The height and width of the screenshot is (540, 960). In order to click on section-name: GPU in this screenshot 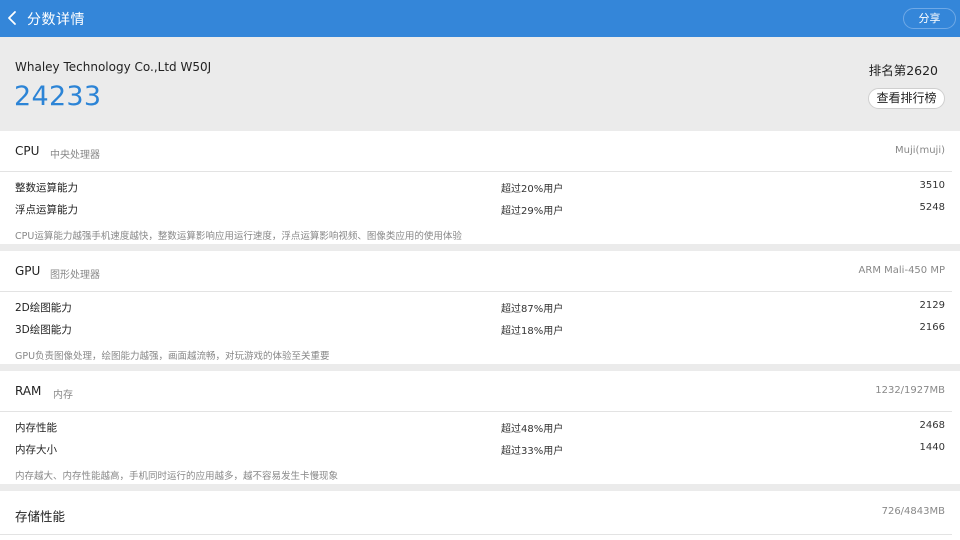, I will do `click(28, 271)`.